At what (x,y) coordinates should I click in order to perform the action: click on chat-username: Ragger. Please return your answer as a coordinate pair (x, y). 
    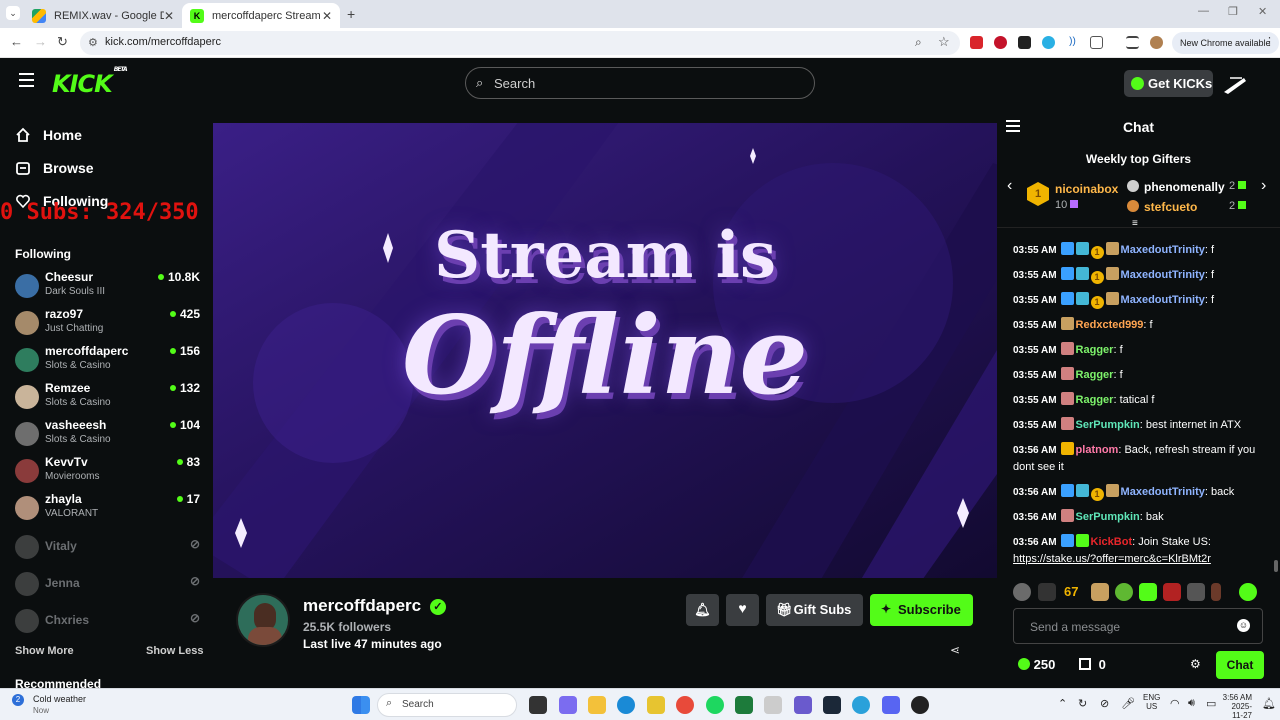
    Looking at the image, I should click on (1095, 350).